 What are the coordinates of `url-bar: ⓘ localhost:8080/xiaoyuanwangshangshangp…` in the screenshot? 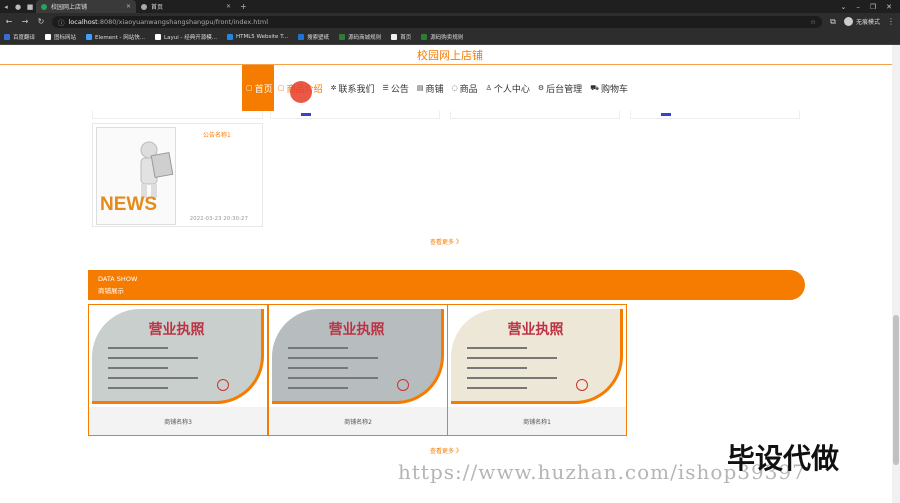 It's located at (437, 21).